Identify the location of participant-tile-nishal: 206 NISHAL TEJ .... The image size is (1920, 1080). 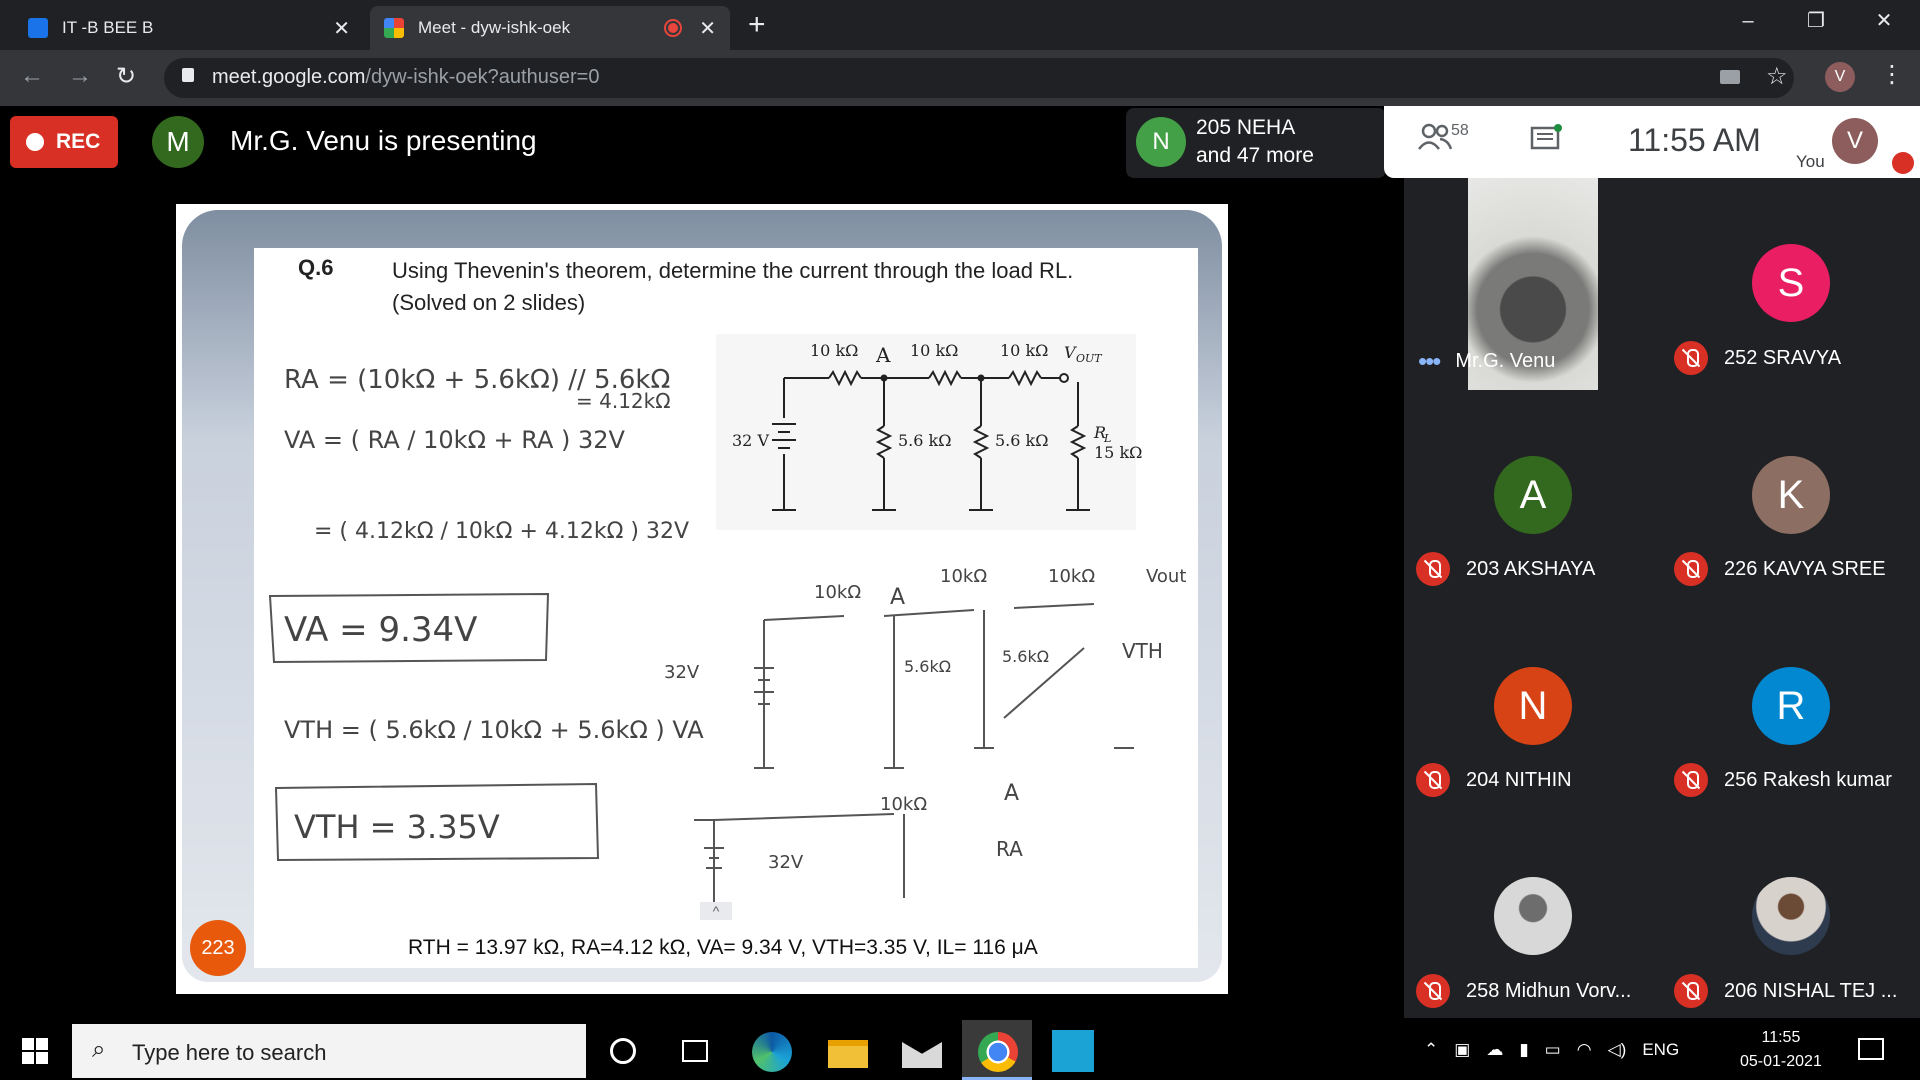
(1785, 991).